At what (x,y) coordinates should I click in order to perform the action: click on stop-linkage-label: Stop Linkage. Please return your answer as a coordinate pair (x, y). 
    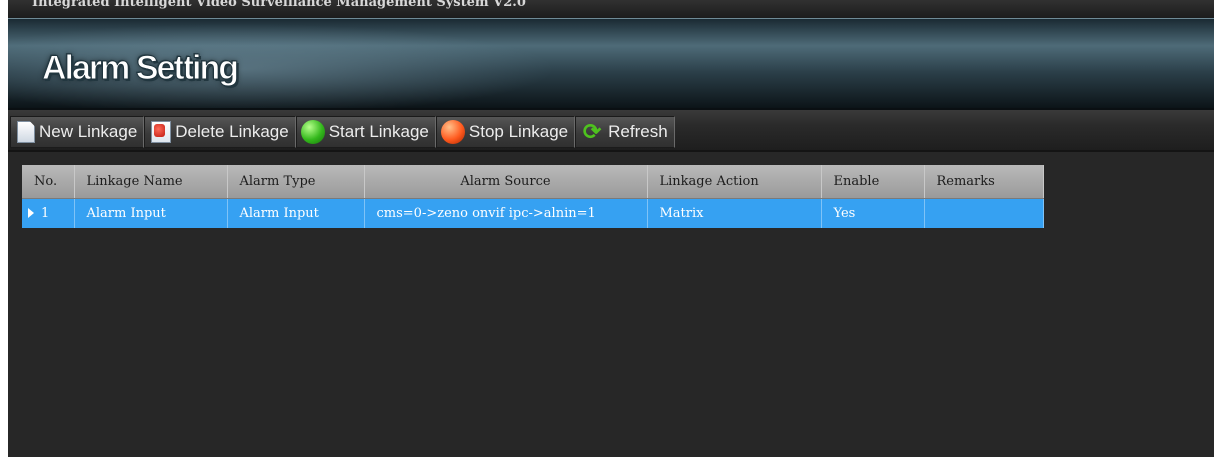
    Looking at the image, I should click on (518, 131).